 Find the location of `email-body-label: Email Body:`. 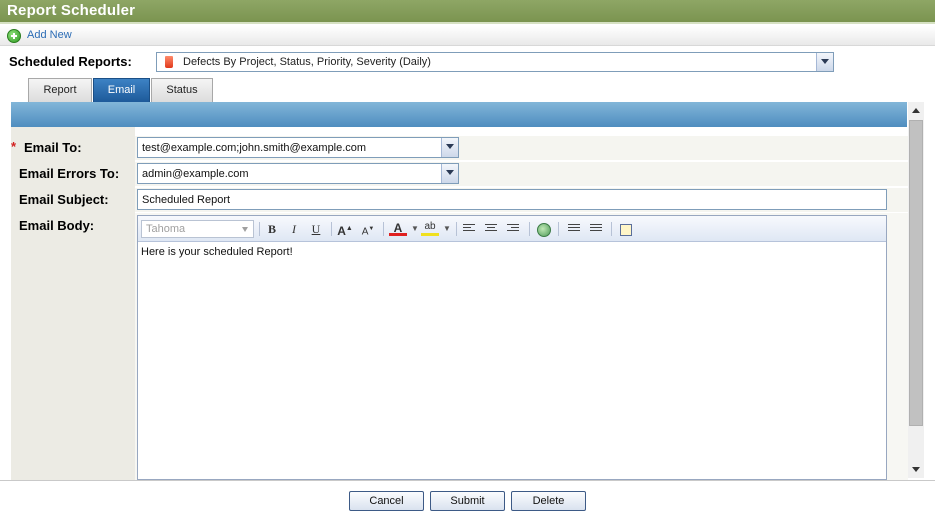

email-body-label: Email Body: is located at coordinates (57, 225).